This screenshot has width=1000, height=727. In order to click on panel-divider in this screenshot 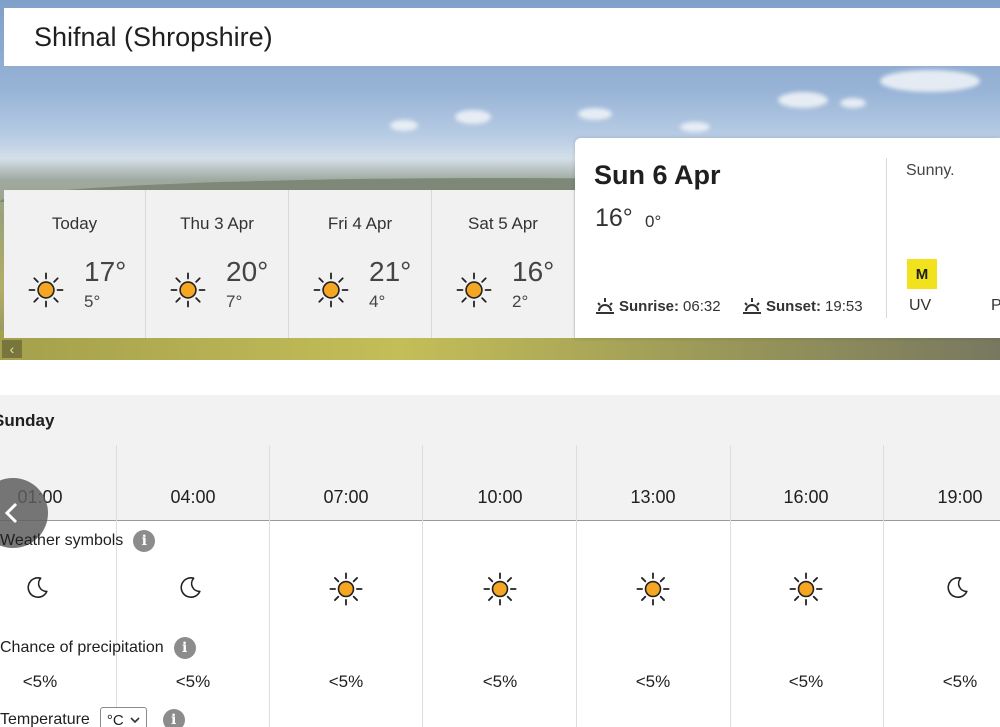, I will do `click(886, 238)`.